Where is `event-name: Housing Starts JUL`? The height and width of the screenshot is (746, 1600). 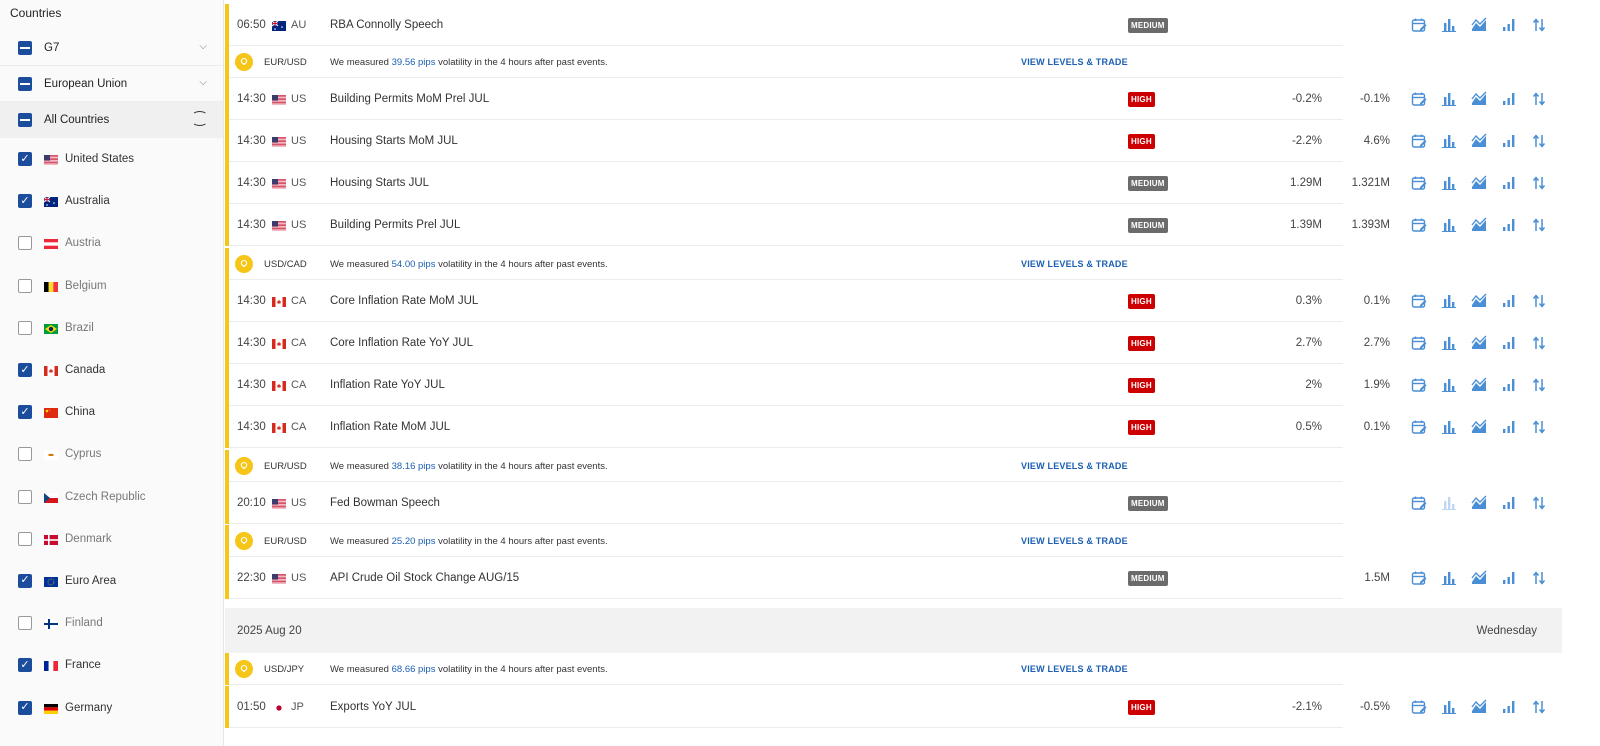
event-name: Housing Starts JUL is located at coordinates (379, 183).